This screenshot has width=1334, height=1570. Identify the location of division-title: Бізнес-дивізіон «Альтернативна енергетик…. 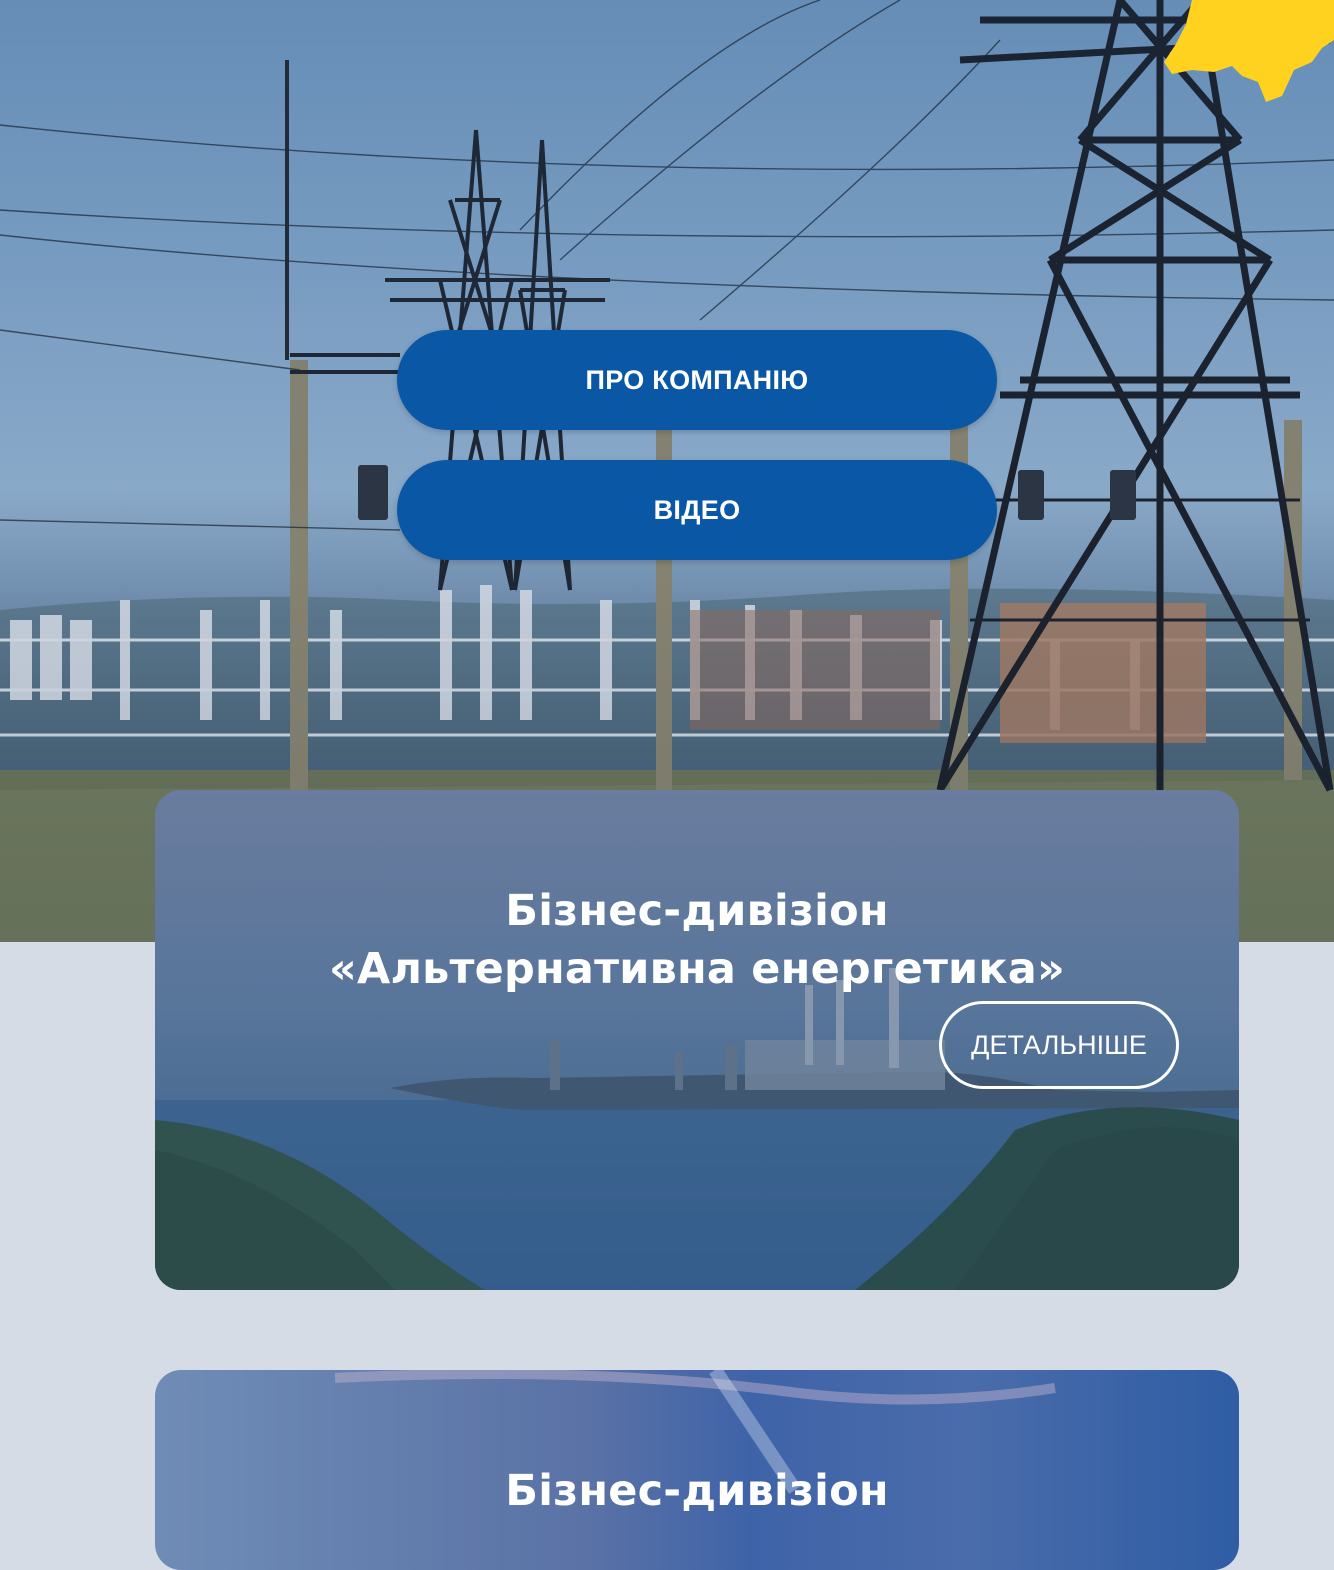
(697, 939).